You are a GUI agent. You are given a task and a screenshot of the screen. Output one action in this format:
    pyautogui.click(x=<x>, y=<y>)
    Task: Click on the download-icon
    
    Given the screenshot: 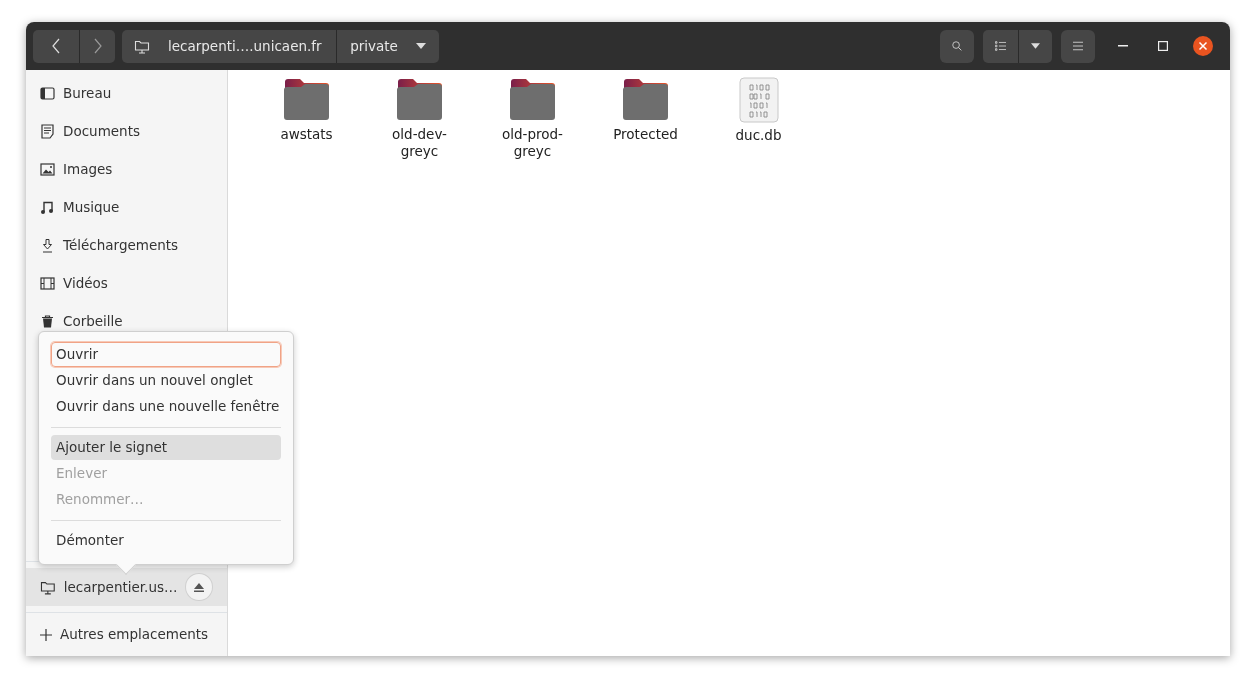 What is the action you would take?
    pyautogui.click(x=47, y=245)
    